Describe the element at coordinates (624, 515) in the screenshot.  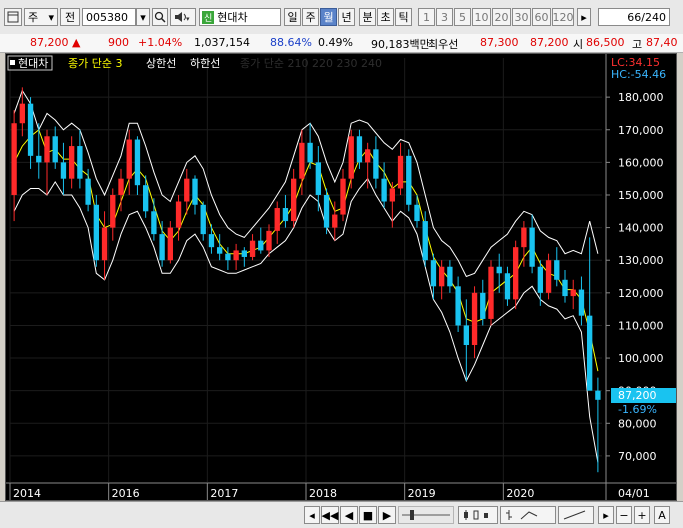
I see `zoom-out-button: −` at that location.